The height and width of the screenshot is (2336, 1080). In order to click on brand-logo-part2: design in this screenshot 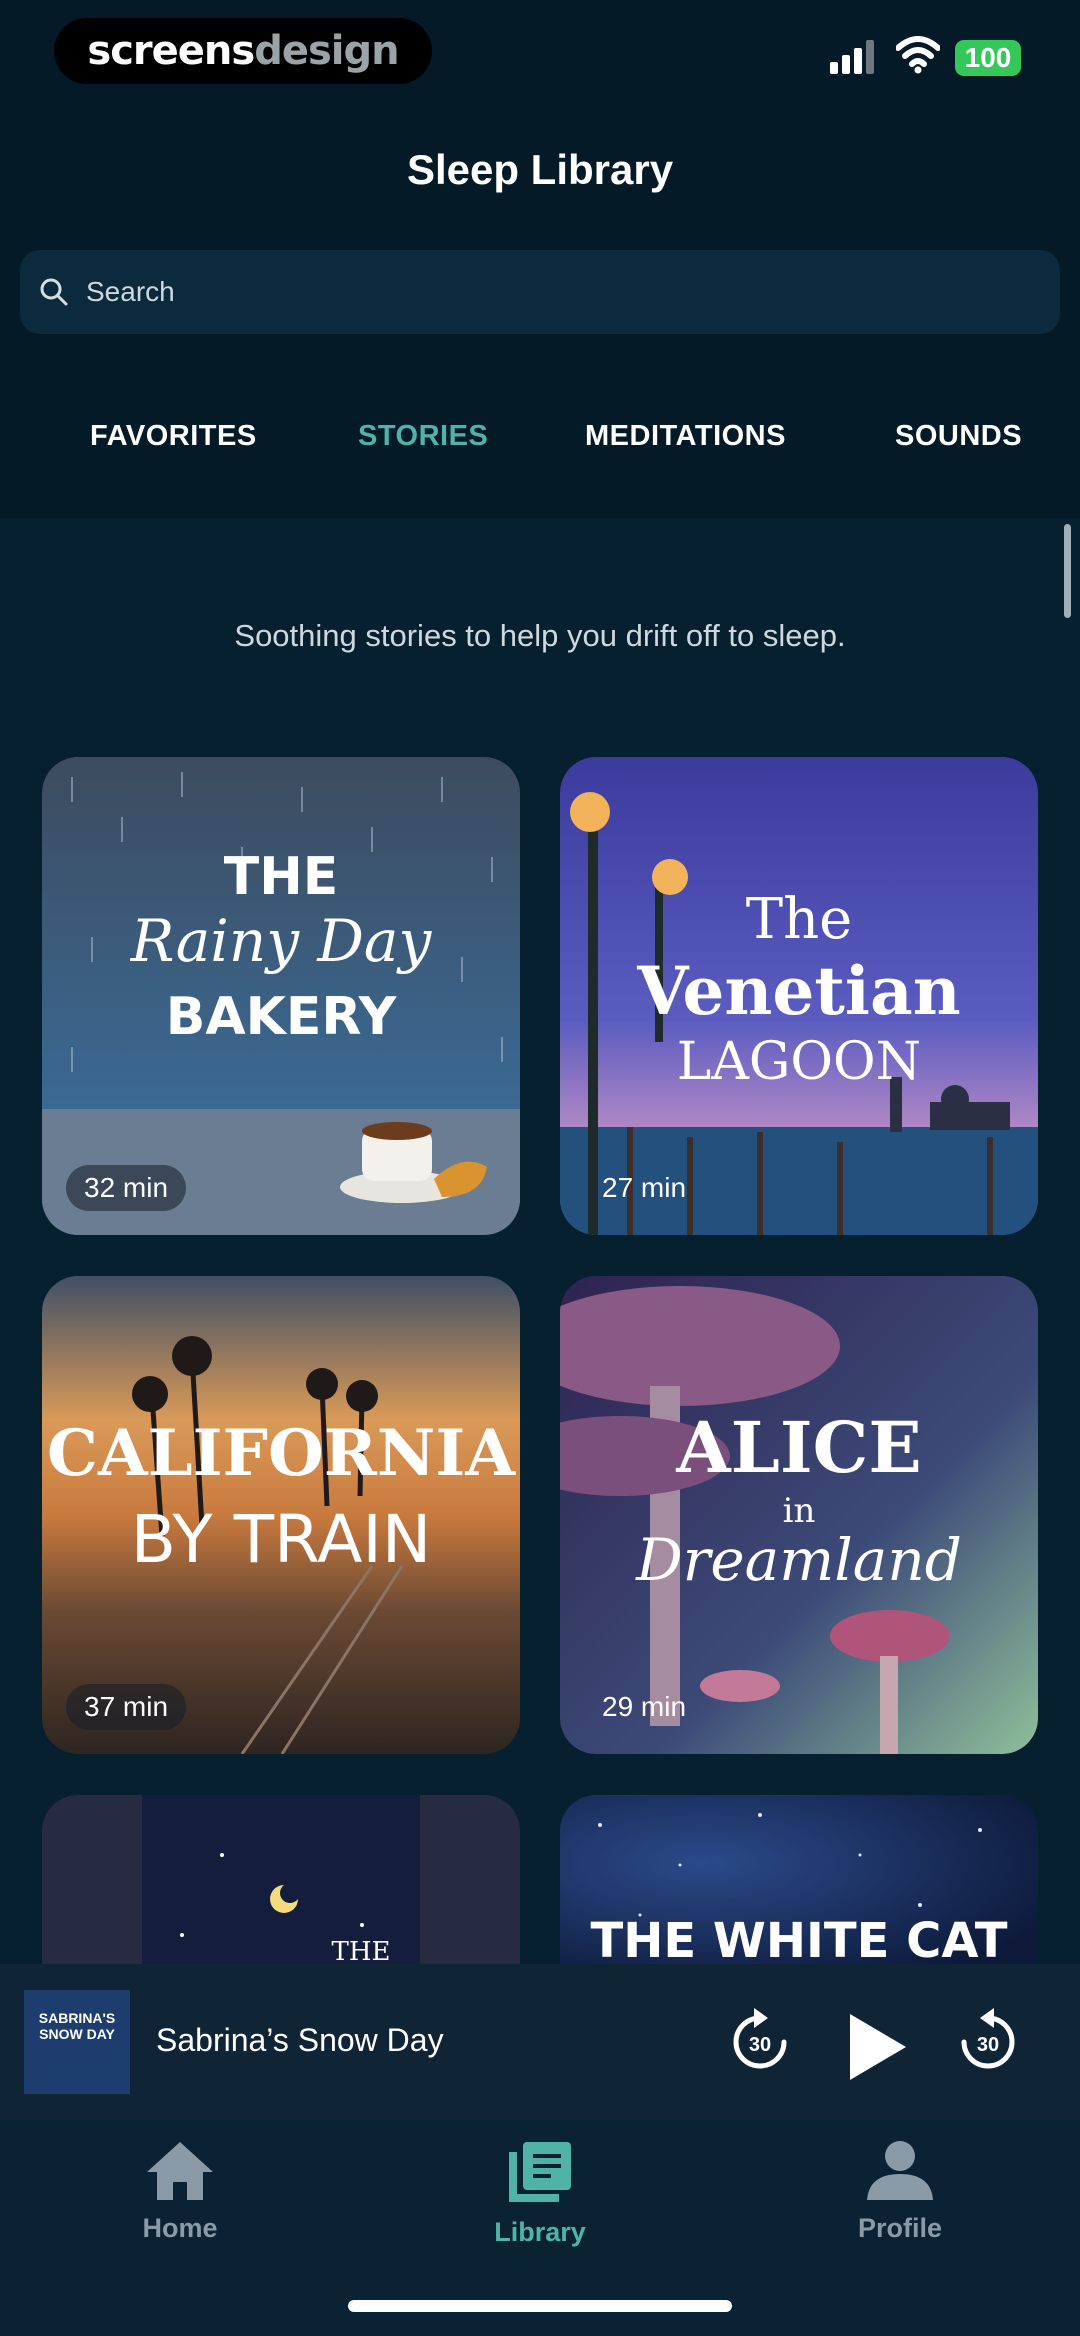, I will do `click(326, 51)`.